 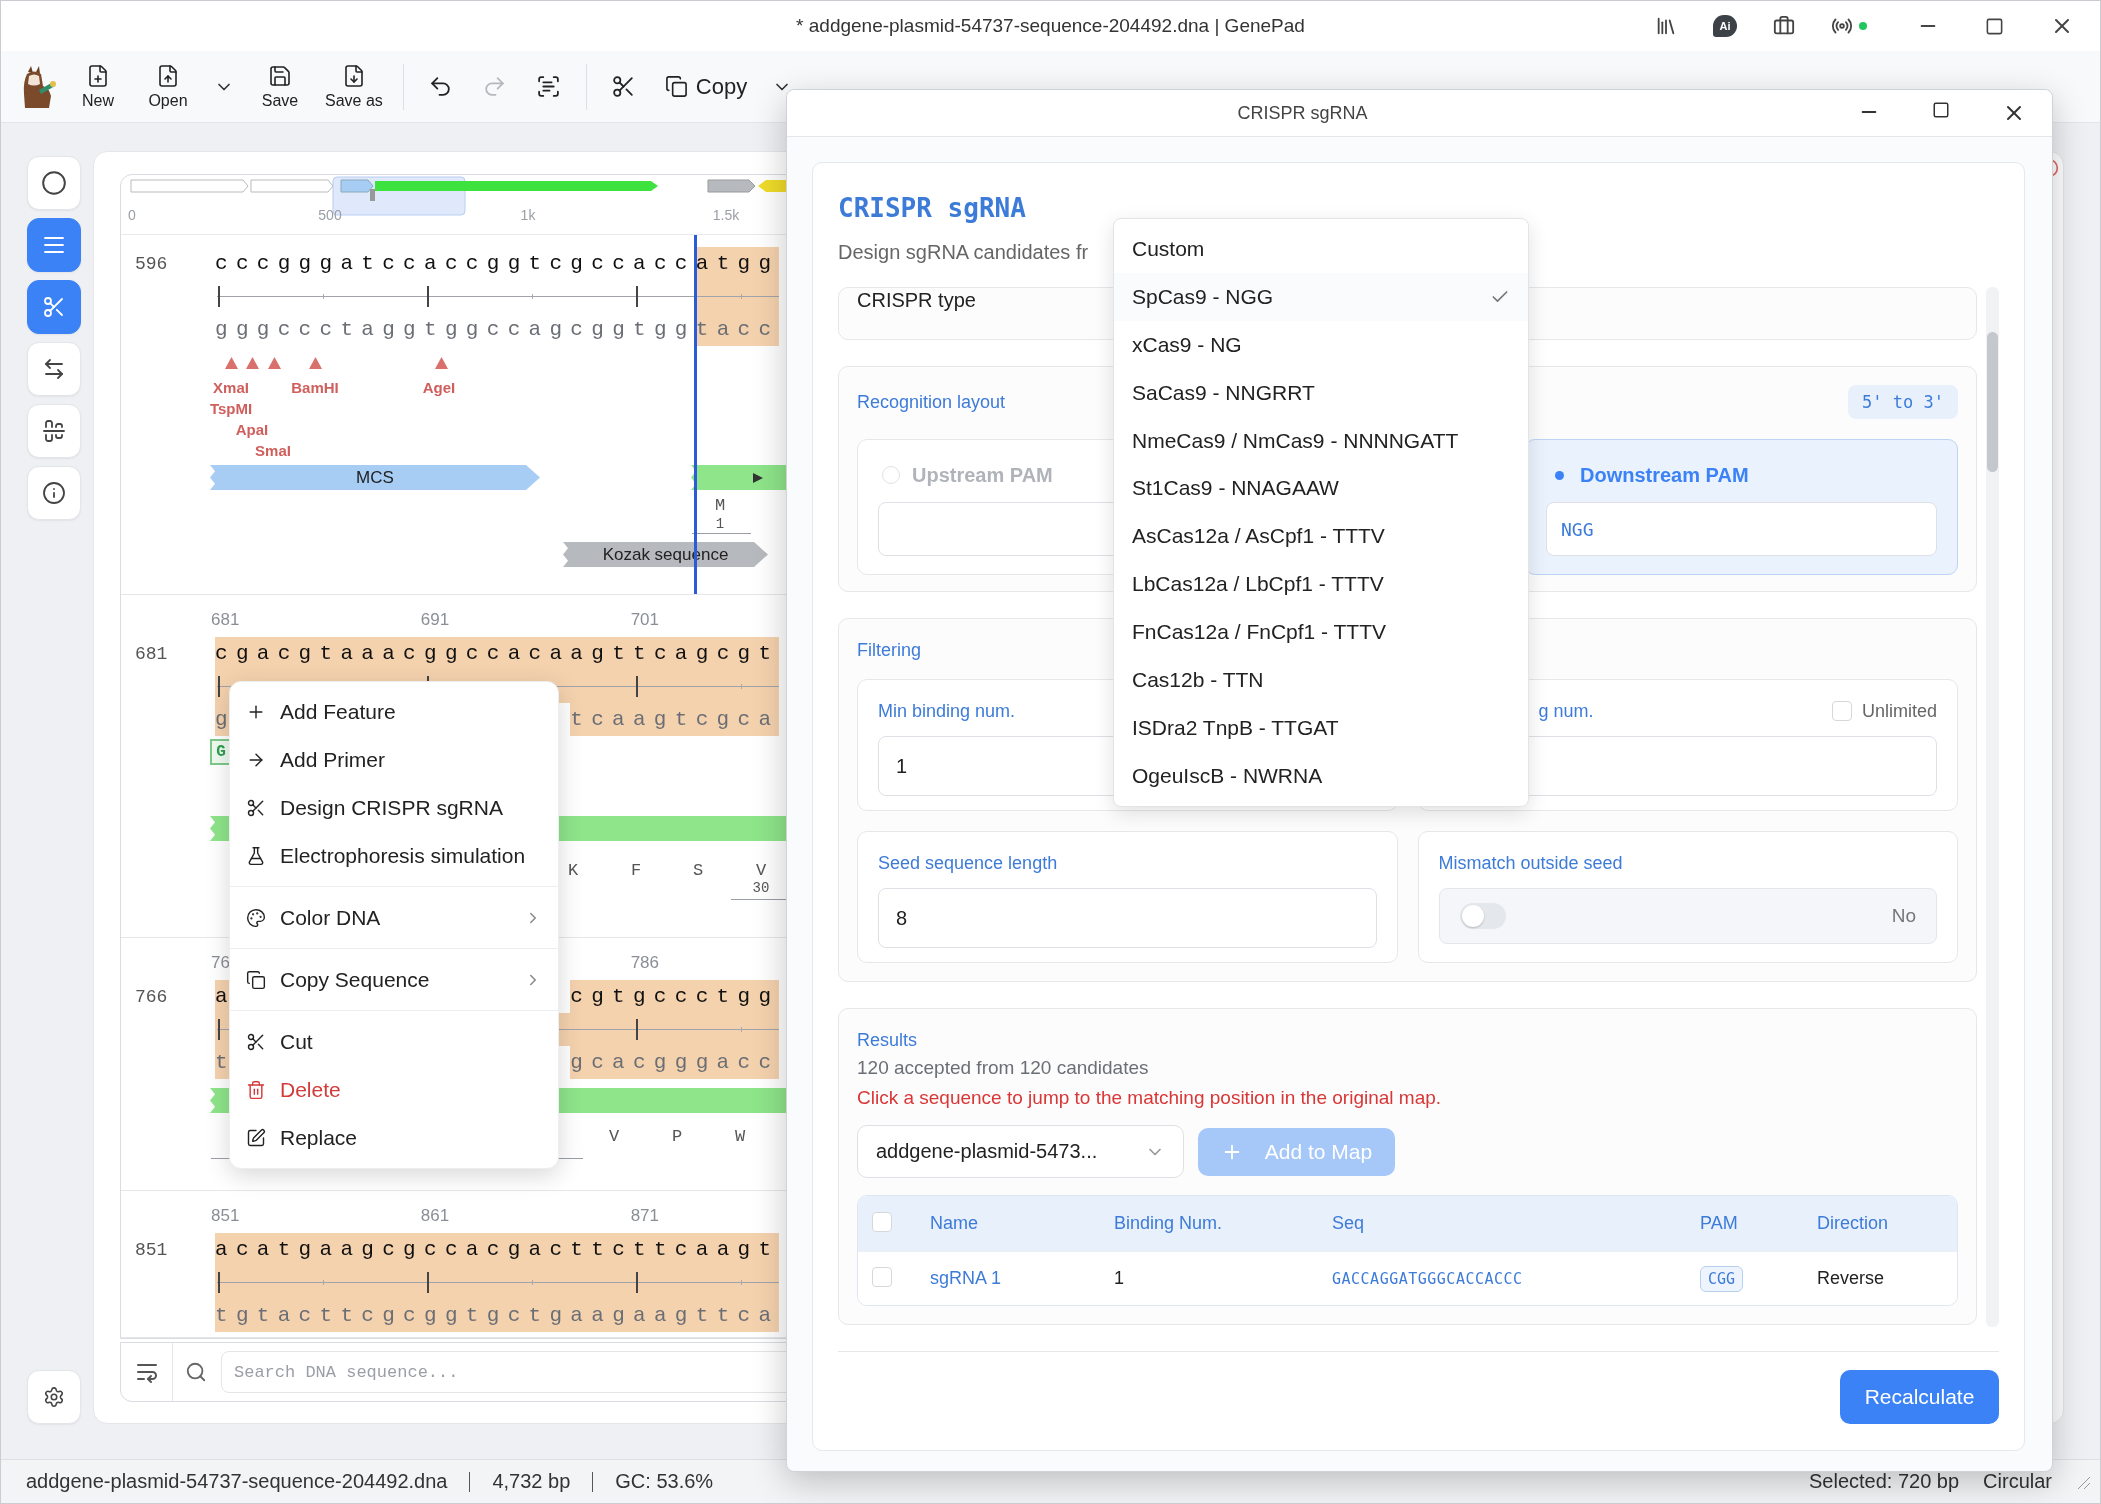 What do you see at coordinates (1150, 1098) in the screenshot?
I see `results-hint: Click a sequence to jump to the matching position in the original map.` at bounding box center [1150, 1098].